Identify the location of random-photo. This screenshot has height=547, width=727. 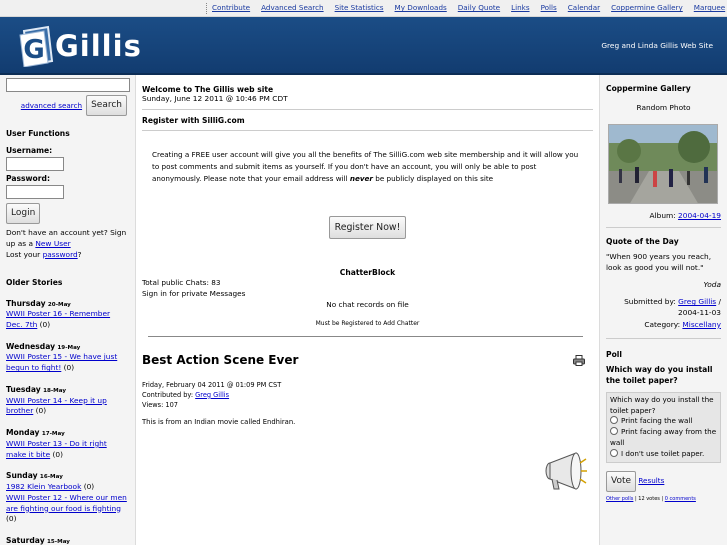
(663, 163).